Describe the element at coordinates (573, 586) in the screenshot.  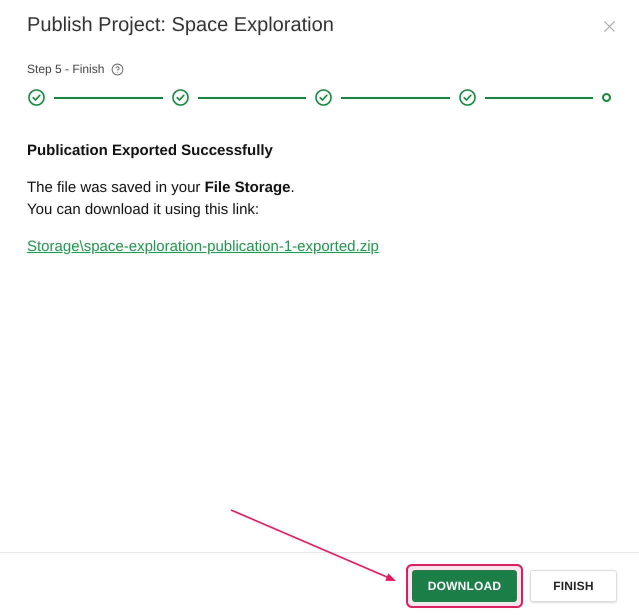
I see `finish-button: FINISH` at that location.